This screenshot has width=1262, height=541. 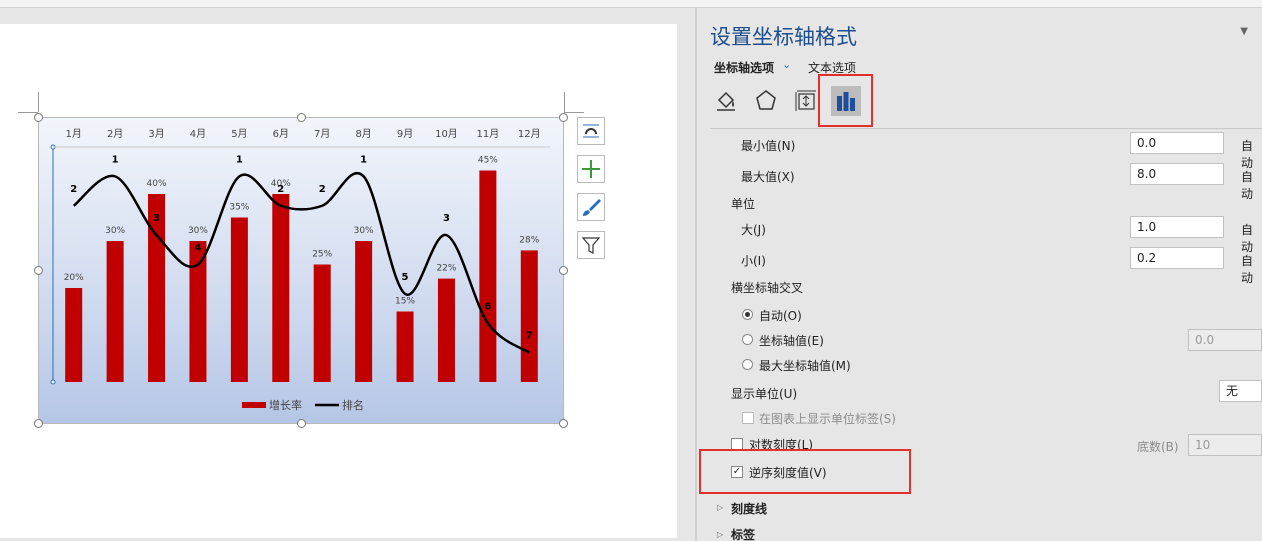 What do you see at coordinates (753, 261) in the screenshot?
I see `minor-unit-label: 小(I)` at bounding box center [753, 261].